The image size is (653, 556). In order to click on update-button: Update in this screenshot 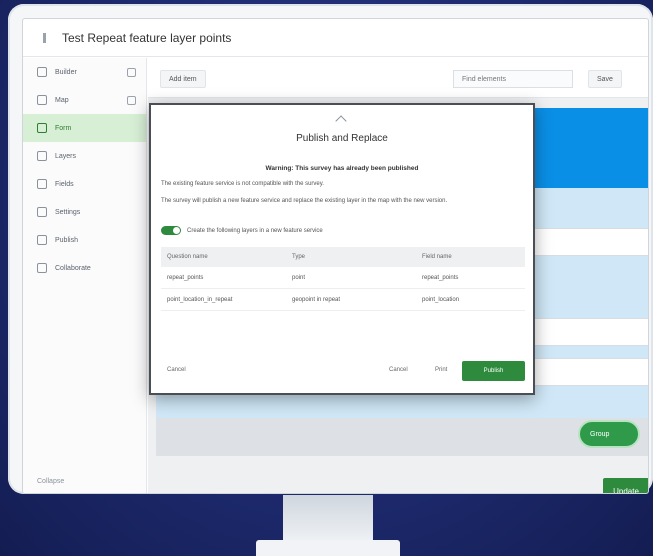, I will do `click(625, 485)`.